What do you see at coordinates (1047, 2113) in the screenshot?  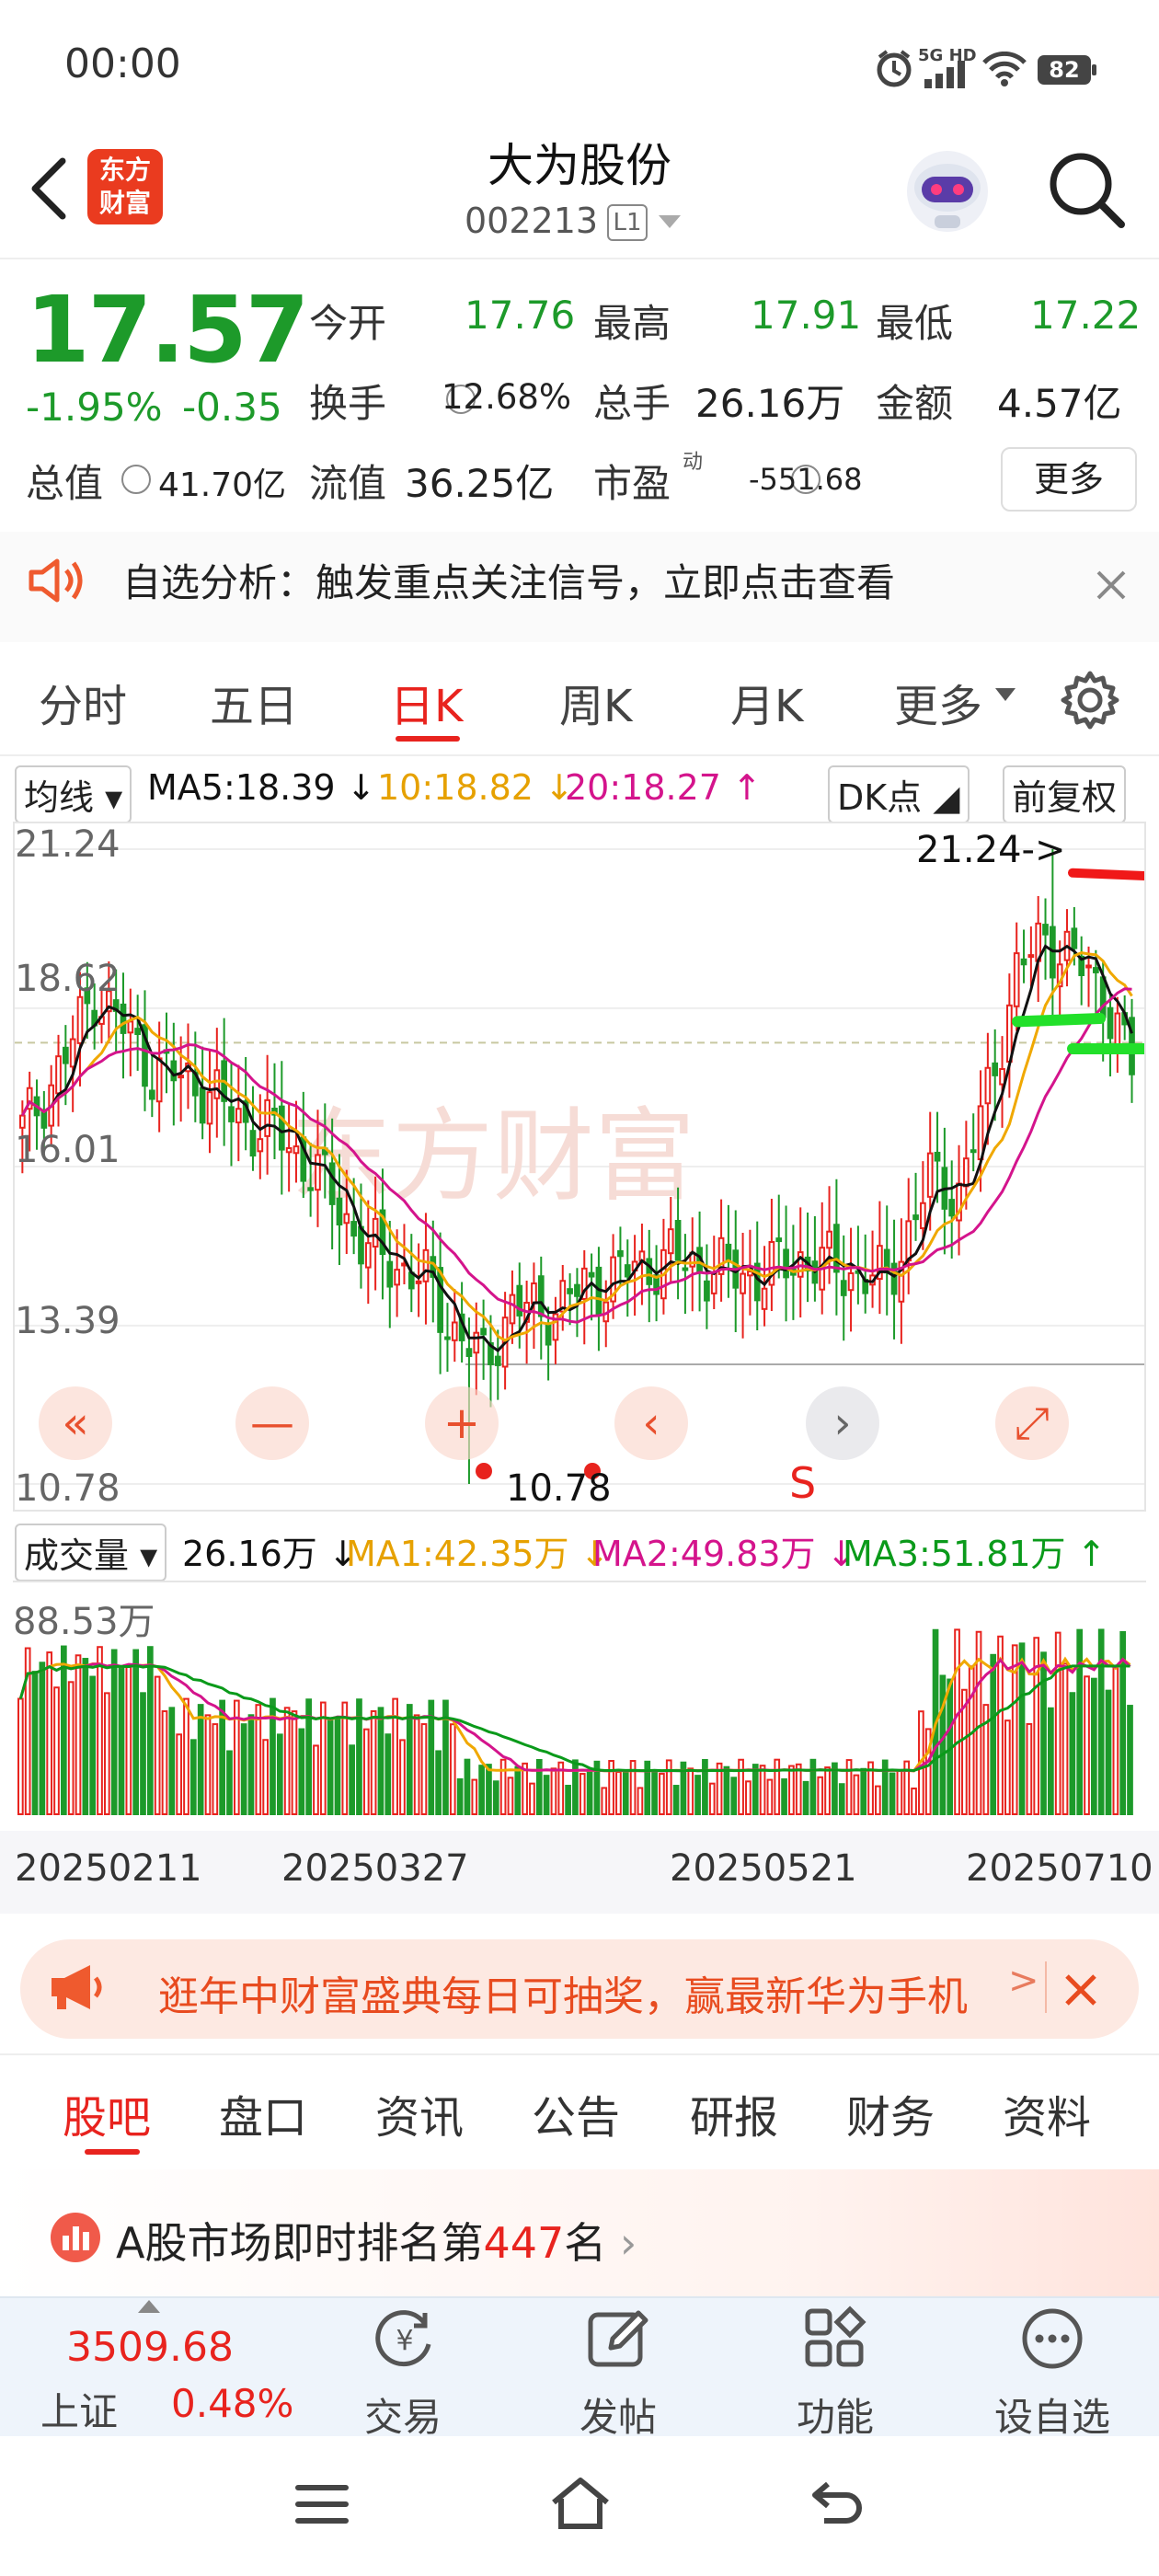 I see `tab-profile: 资料` at bounding box center [1047, 2113].